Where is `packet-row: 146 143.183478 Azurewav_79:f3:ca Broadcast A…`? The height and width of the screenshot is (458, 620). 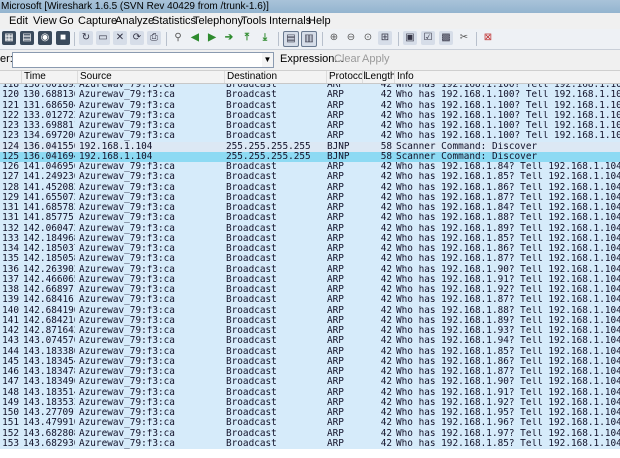 packet-row: 146 143.183478 Azurewav_79:f3:ca Broadcast A… is located at coordinates (310, 372).